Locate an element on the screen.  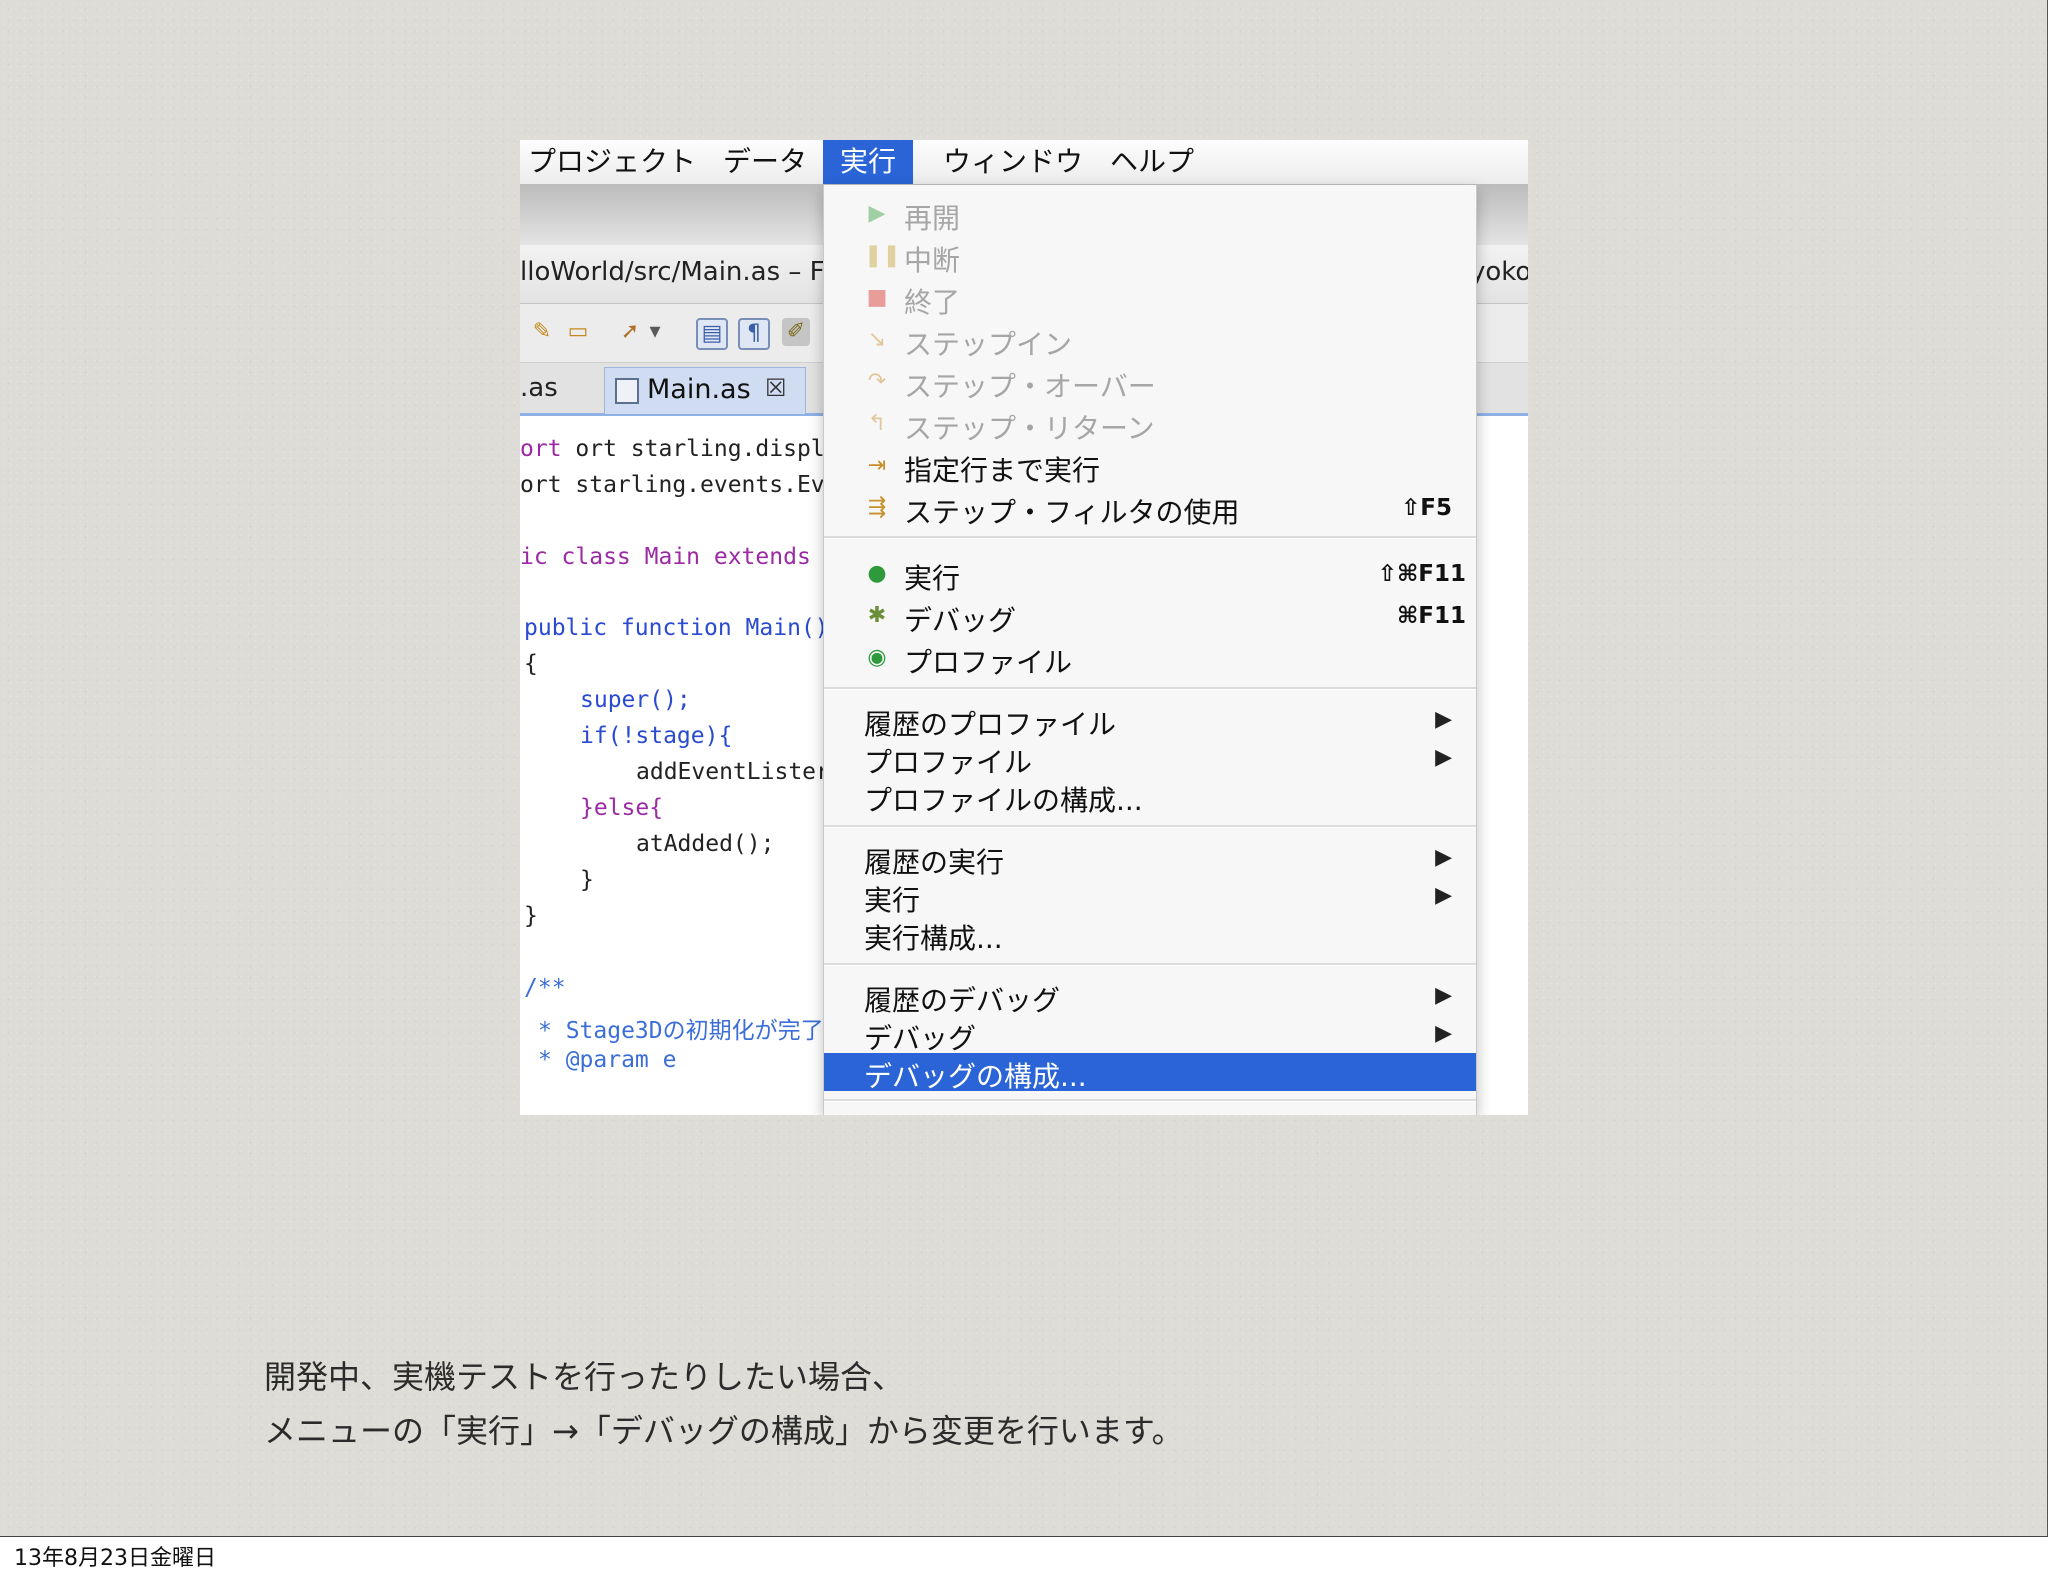
shortcut-label: ⇧⌘F11 is located at coordinates (1421, 574).